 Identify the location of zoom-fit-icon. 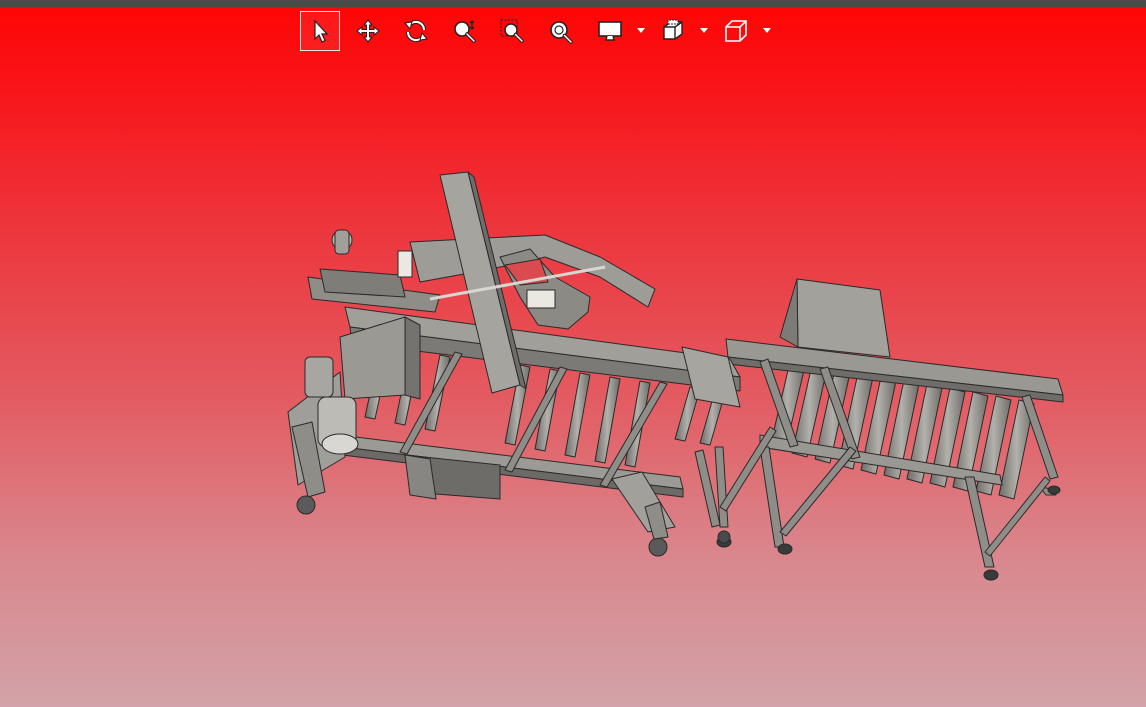
(561, 32).